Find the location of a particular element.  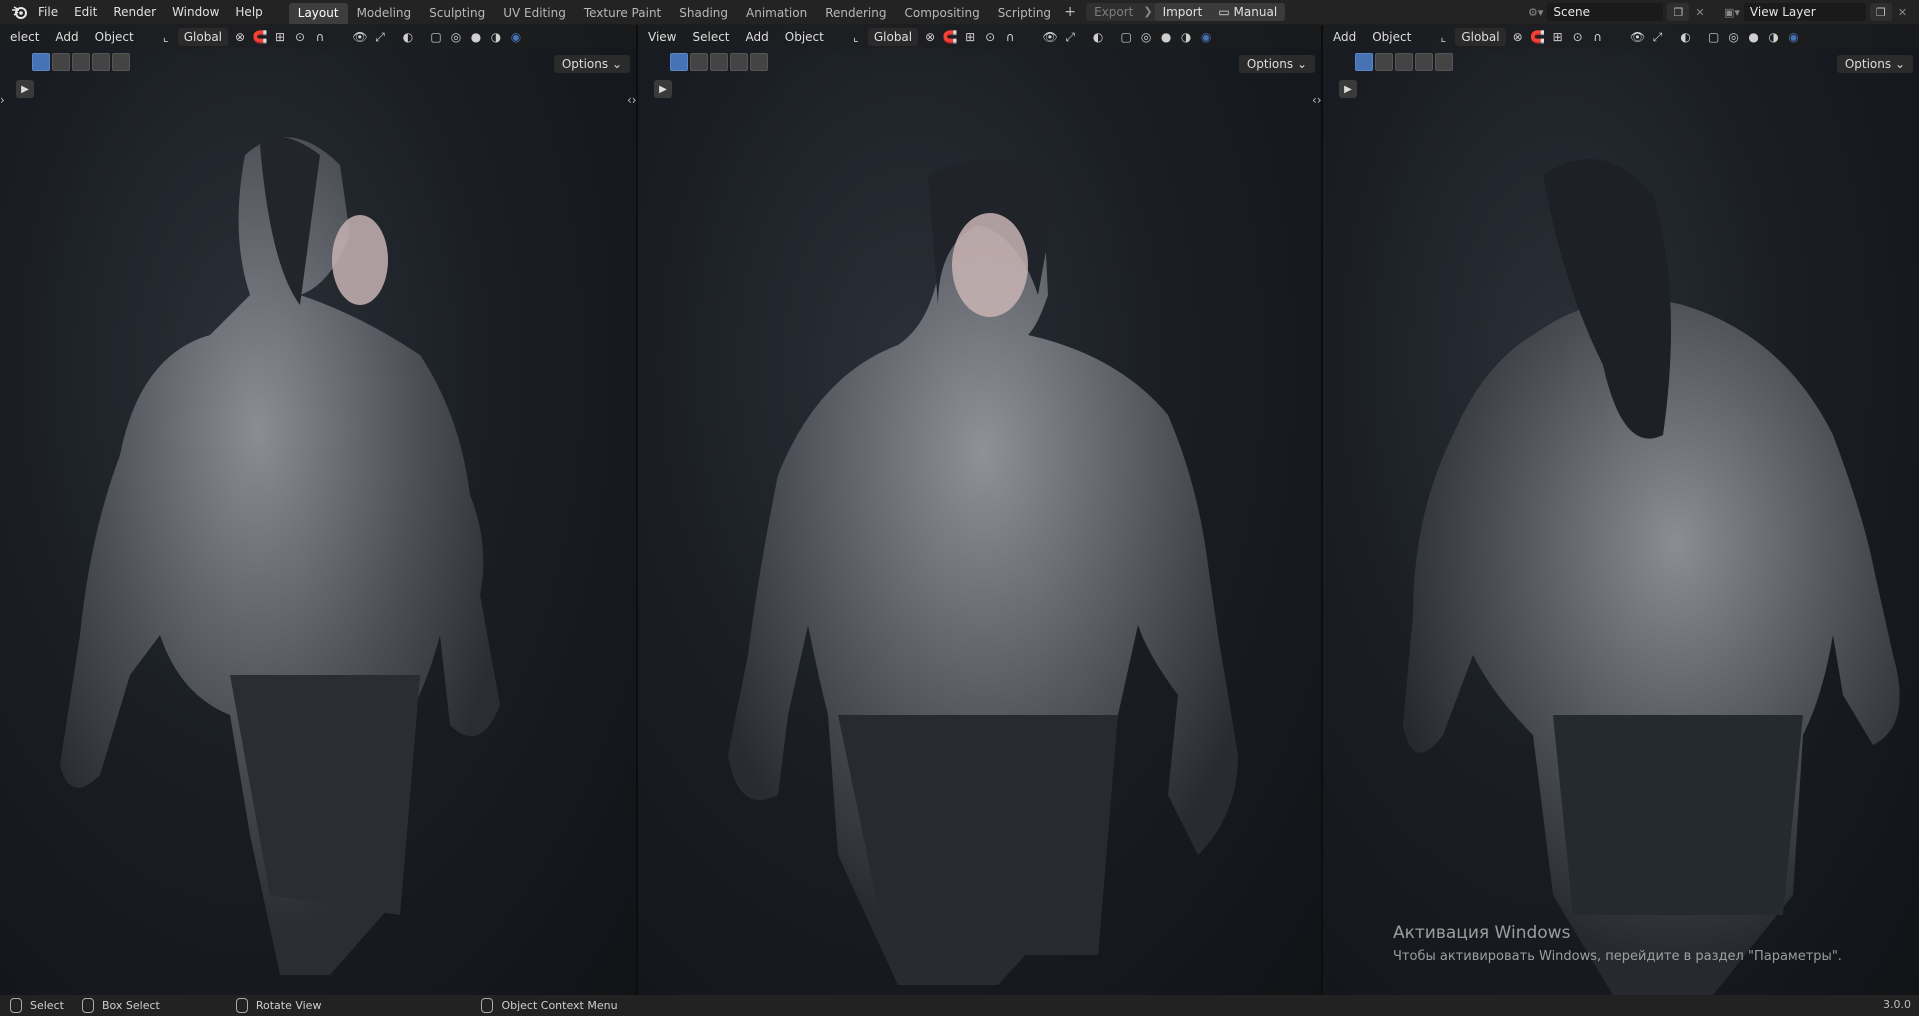

tab-layout: Layout is located at coordinates (318, 13).